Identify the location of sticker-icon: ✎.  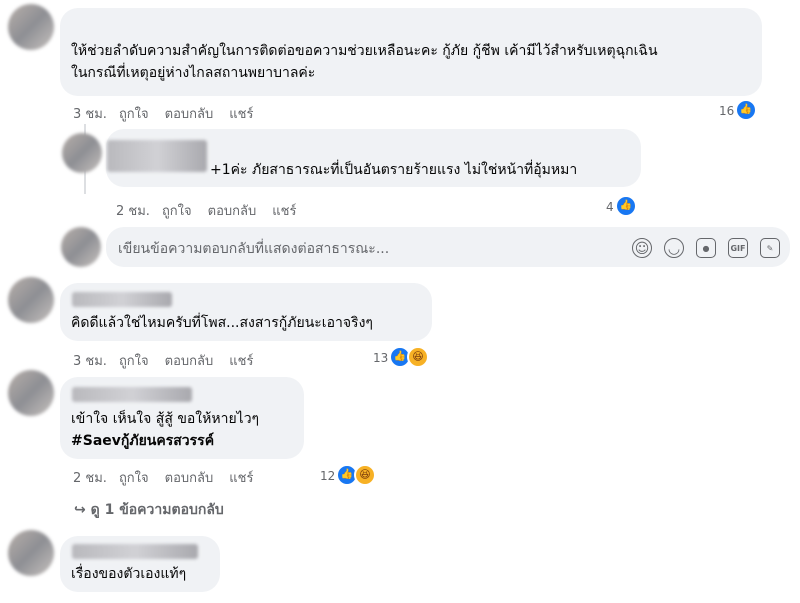
(770, 248).